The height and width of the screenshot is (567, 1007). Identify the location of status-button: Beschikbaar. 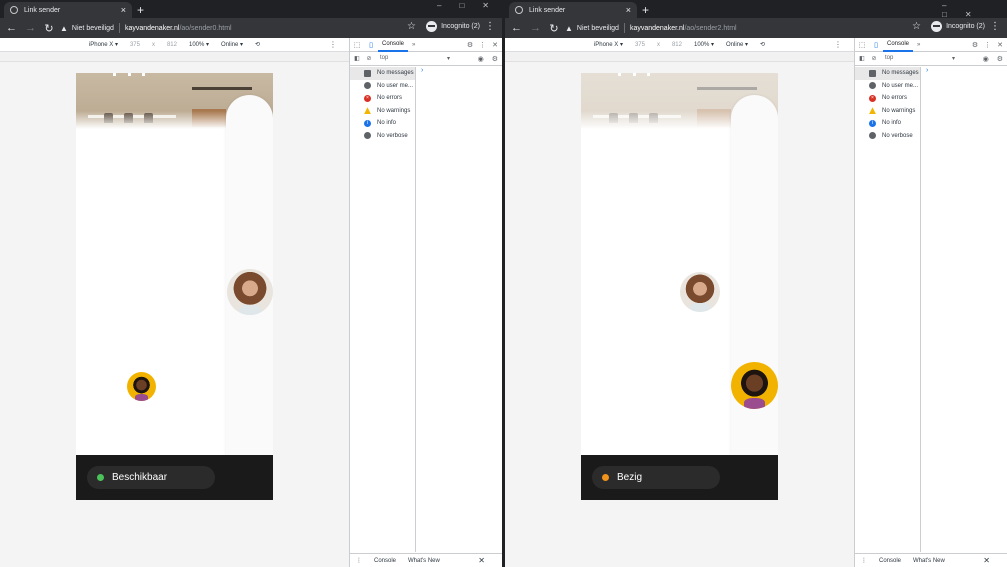
(151, 477).